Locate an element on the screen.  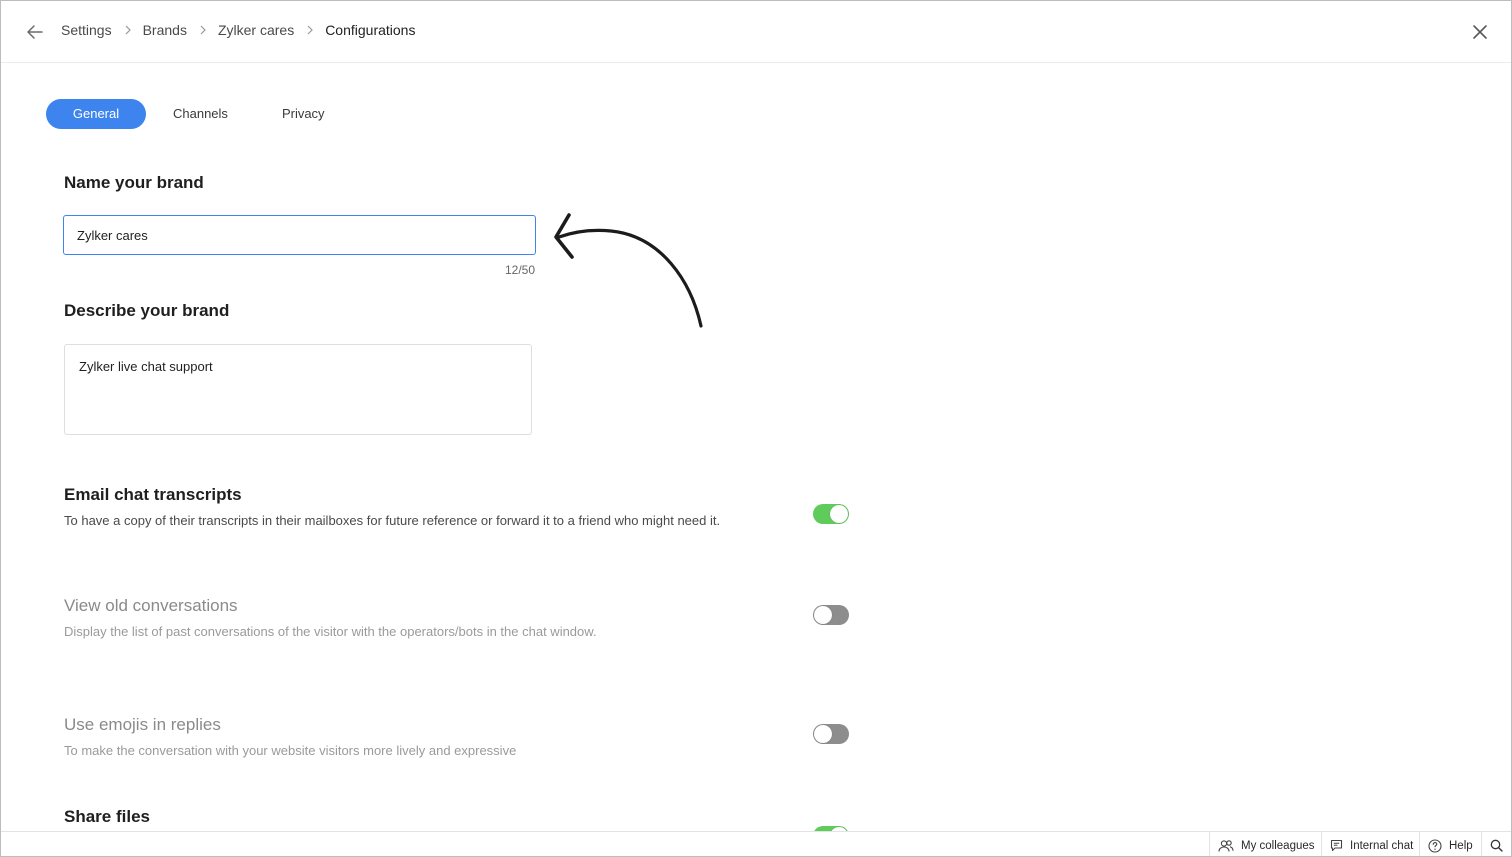
breadcrumb-configurations: Configurations is located at coordinates (370, 30).